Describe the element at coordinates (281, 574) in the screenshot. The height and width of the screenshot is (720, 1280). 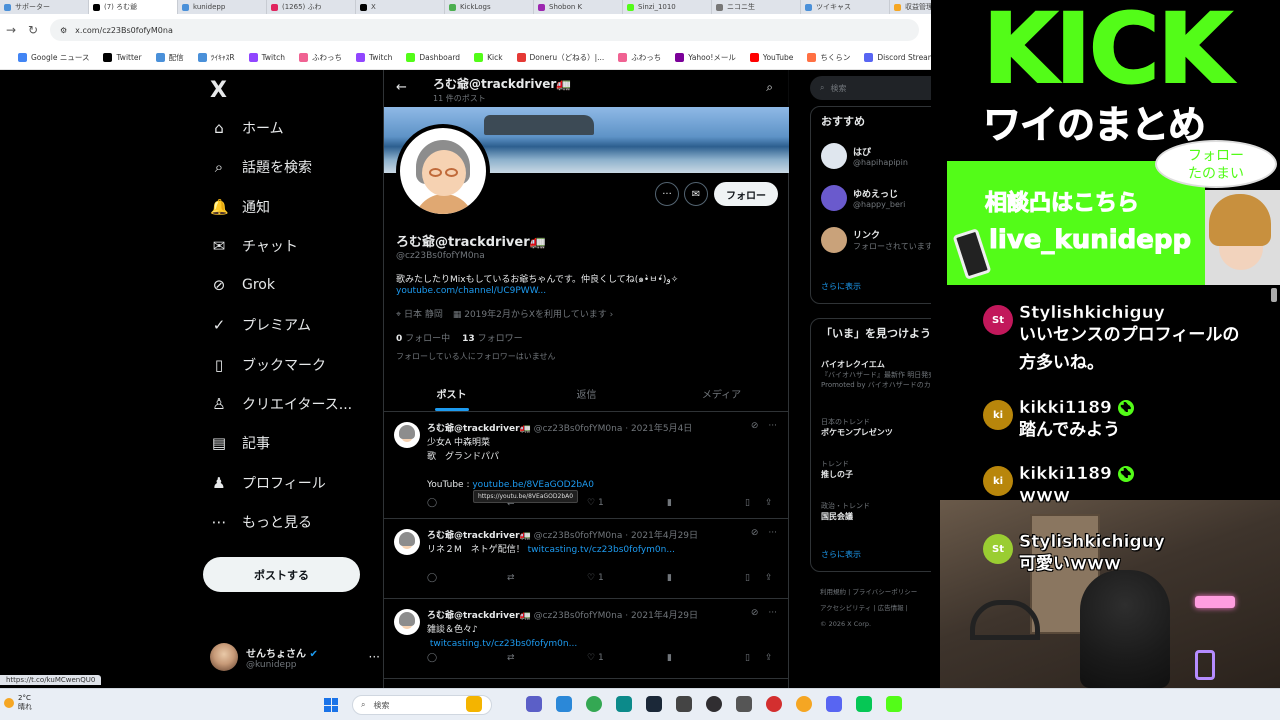
I see `post-button: ポストする` at that location.